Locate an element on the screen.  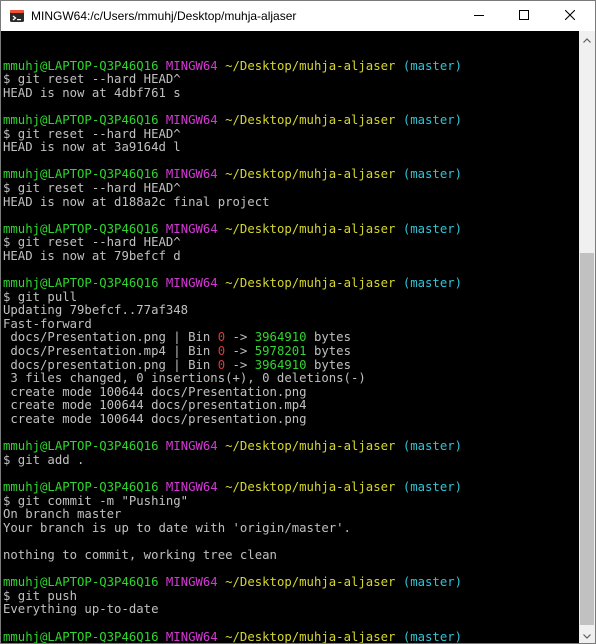
close-button is located at coordinates (569, 16).